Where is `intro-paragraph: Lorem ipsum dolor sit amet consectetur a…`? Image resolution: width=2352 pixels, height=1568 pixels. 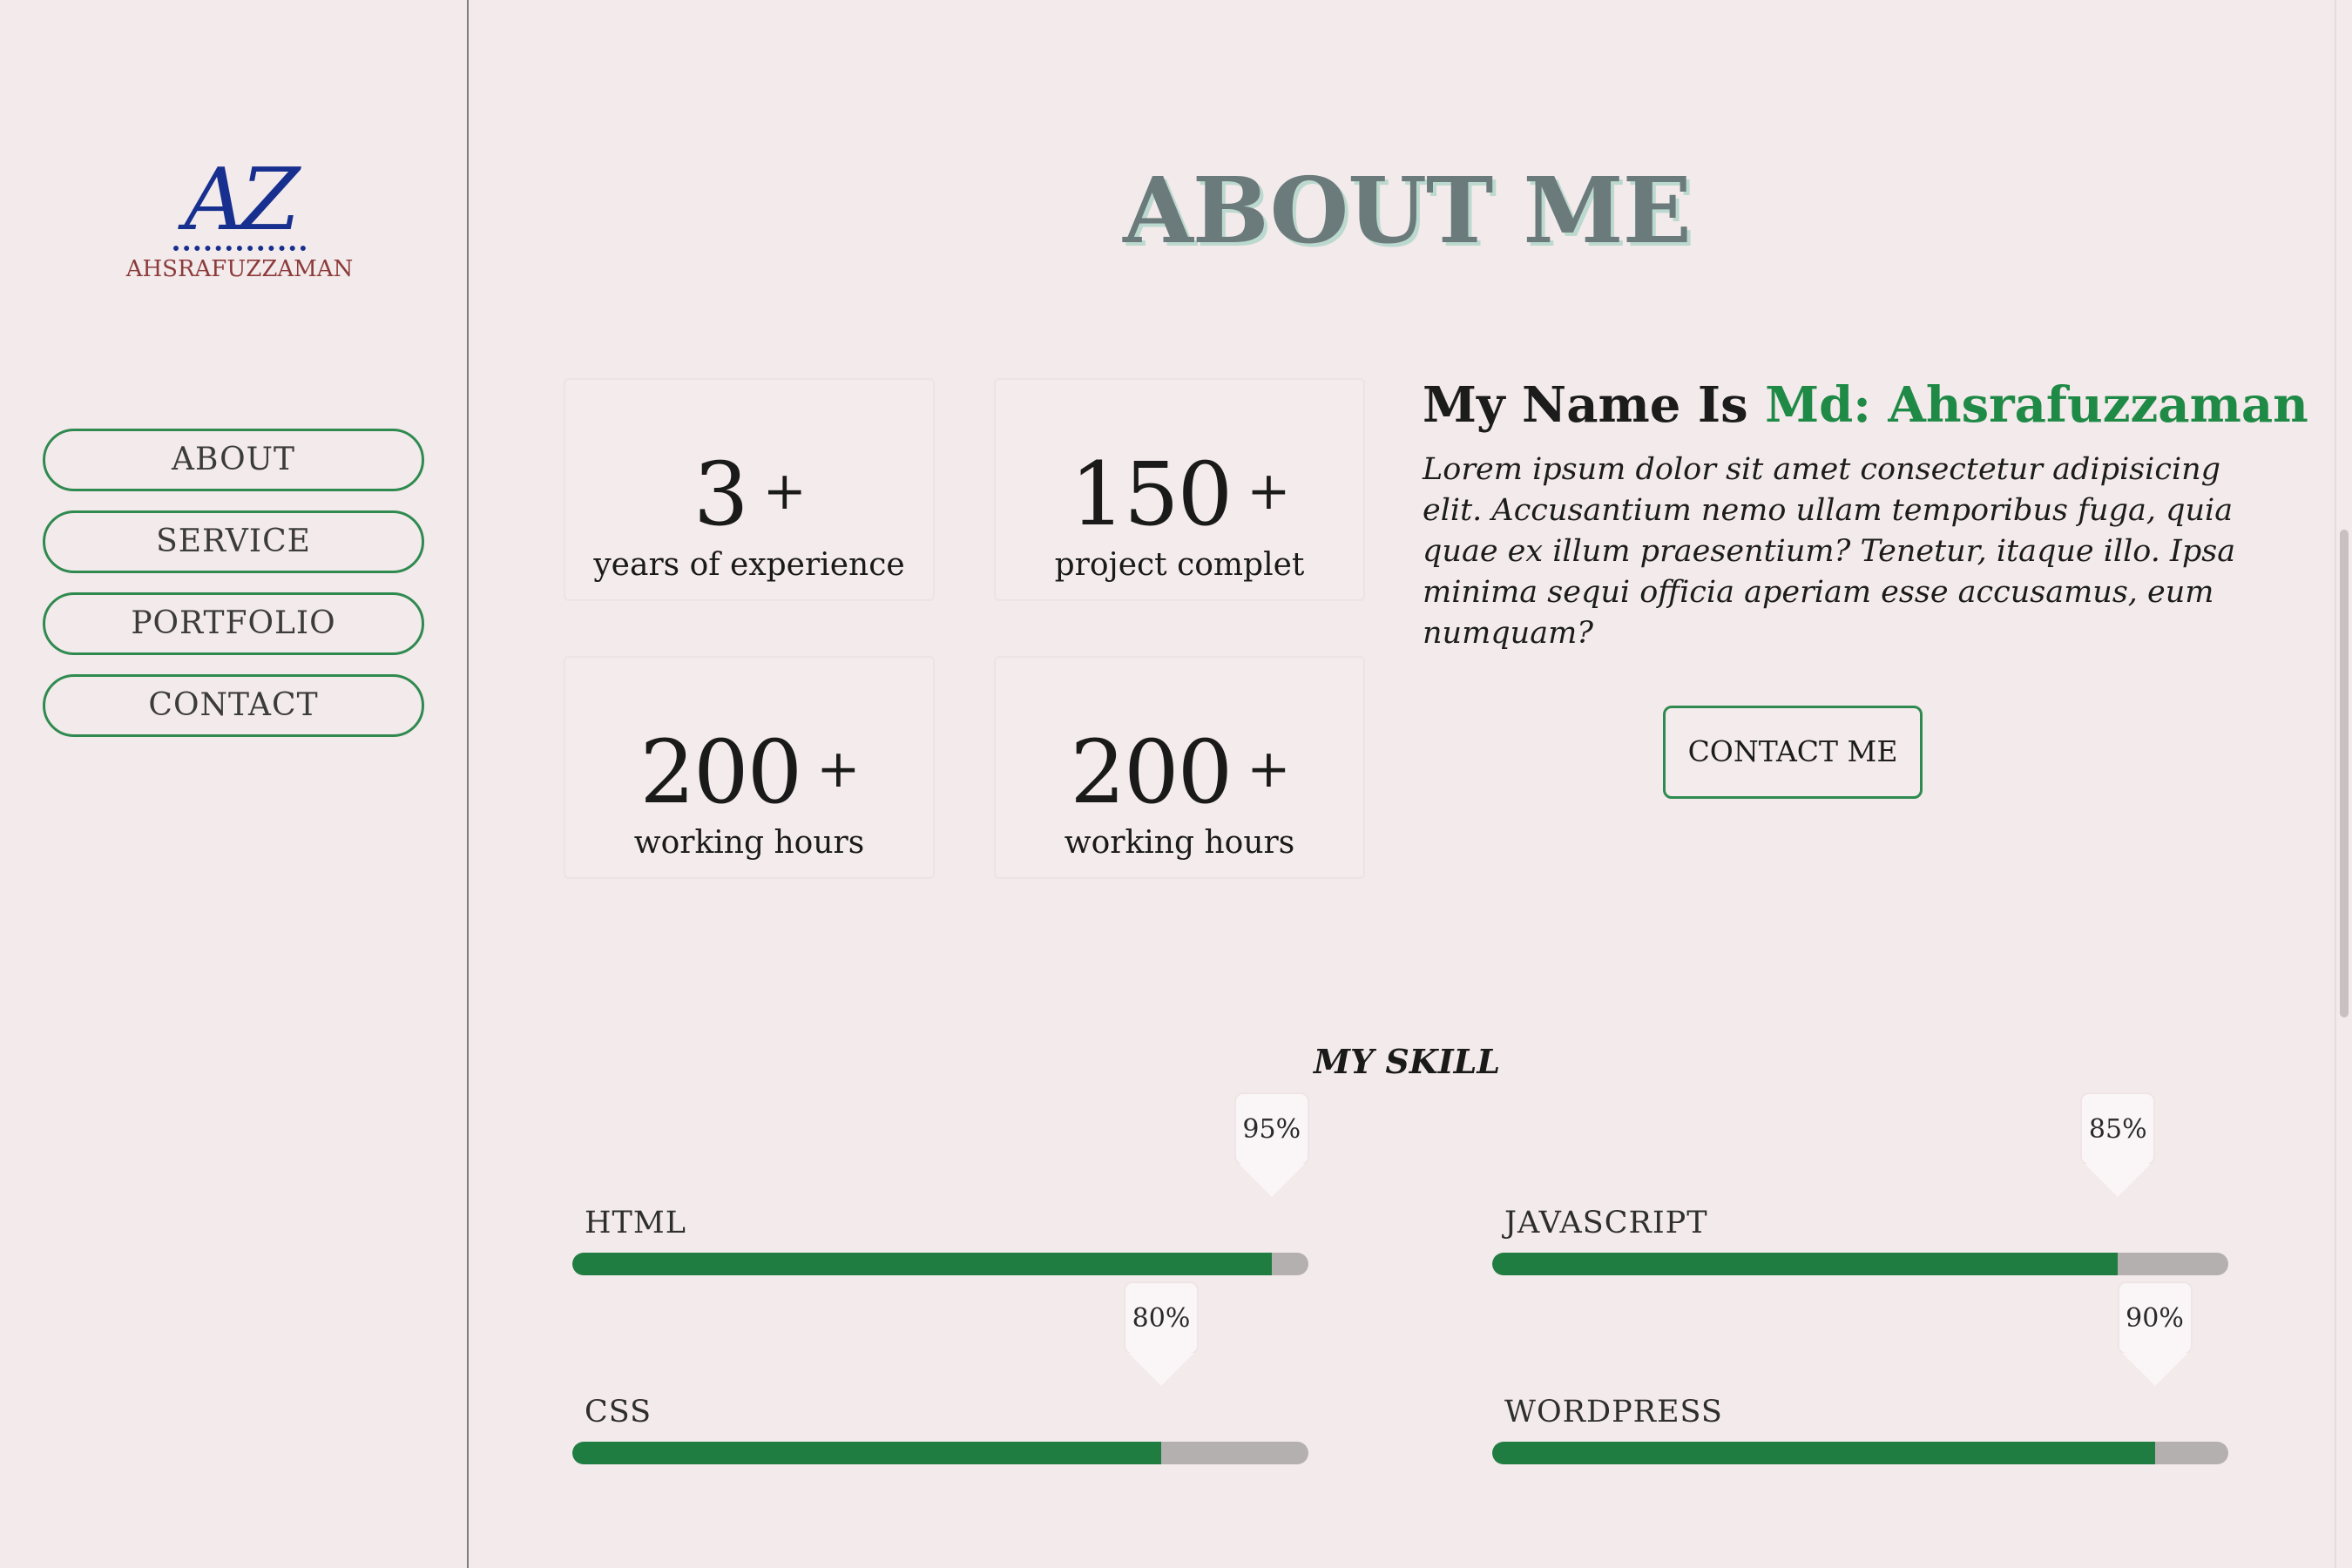
intro-paragraph: Lorem ipsum dolor sit amet consectetur a… is located at coordinates (1830, 551).